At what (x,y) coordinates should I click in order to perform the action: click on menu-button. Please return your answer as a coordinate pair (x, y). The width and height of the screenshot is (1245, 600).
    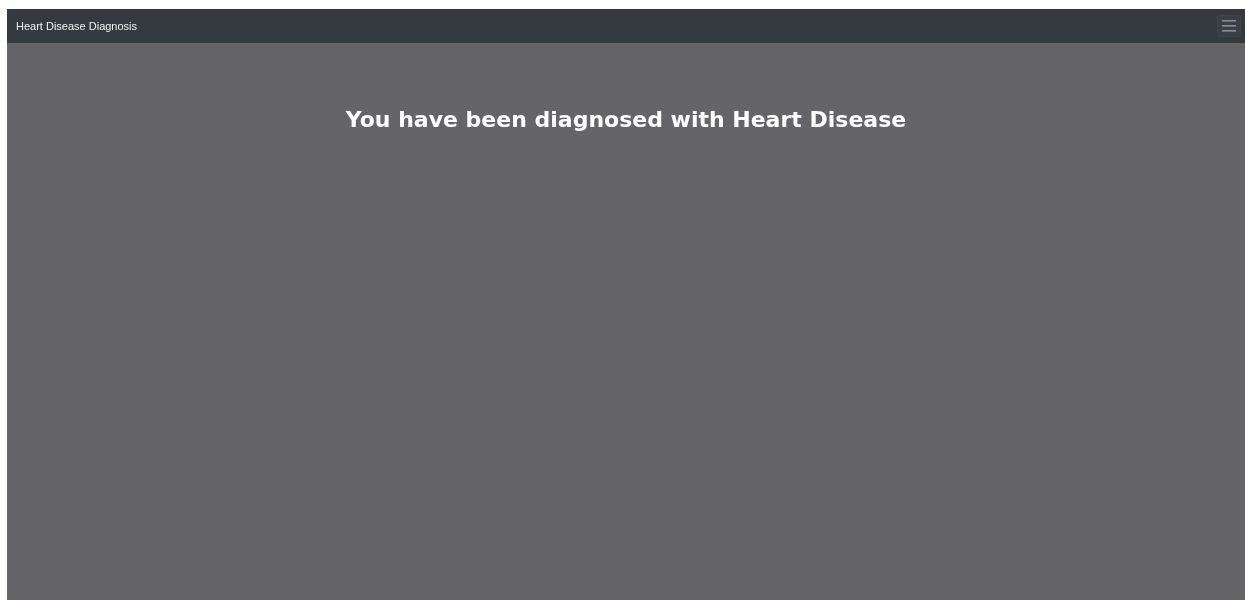
    Looking at the image, I should click on (1229, 26).